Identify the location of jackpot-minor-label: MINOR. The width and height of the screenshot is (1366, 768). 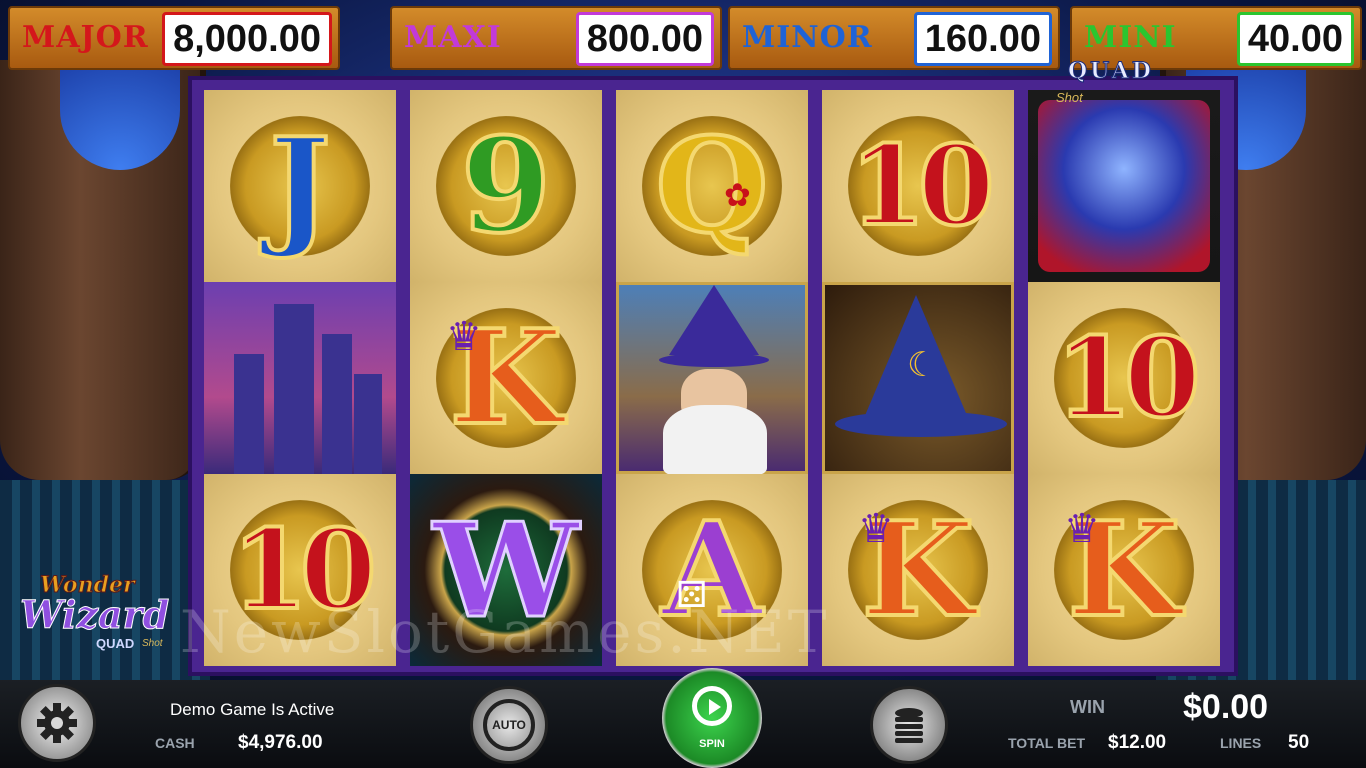
(807, 37).